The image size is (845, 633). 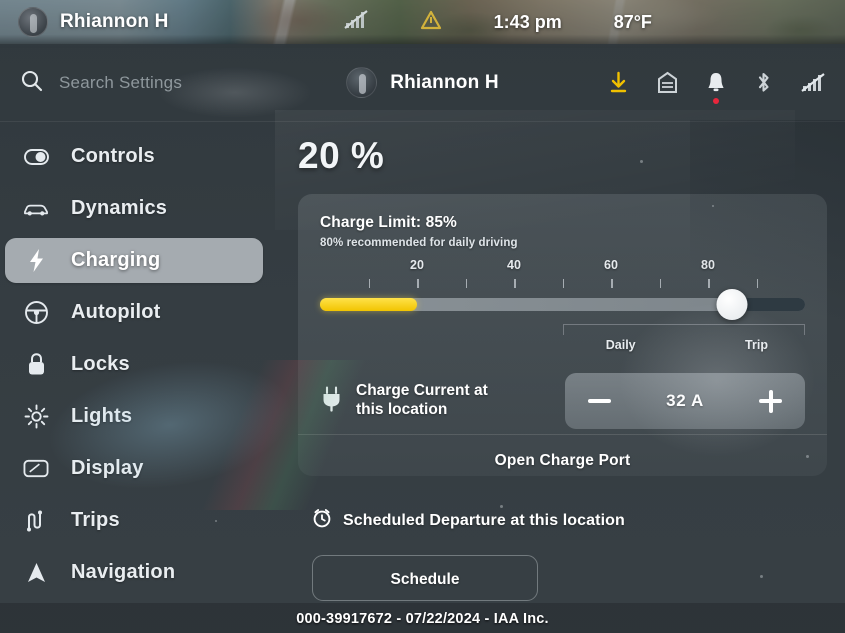 I want to click on search-placeholder: Search Settings, so click(x=121, y=82).